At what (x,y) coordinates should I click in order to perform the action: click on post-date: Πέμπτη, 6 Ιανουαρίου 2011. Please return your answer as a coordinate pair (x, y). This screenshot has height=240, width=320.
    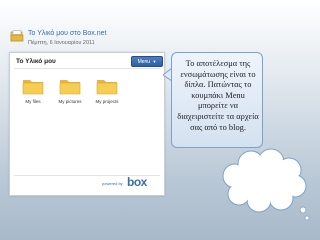
    Looking at the image, I should click on (61, 43).